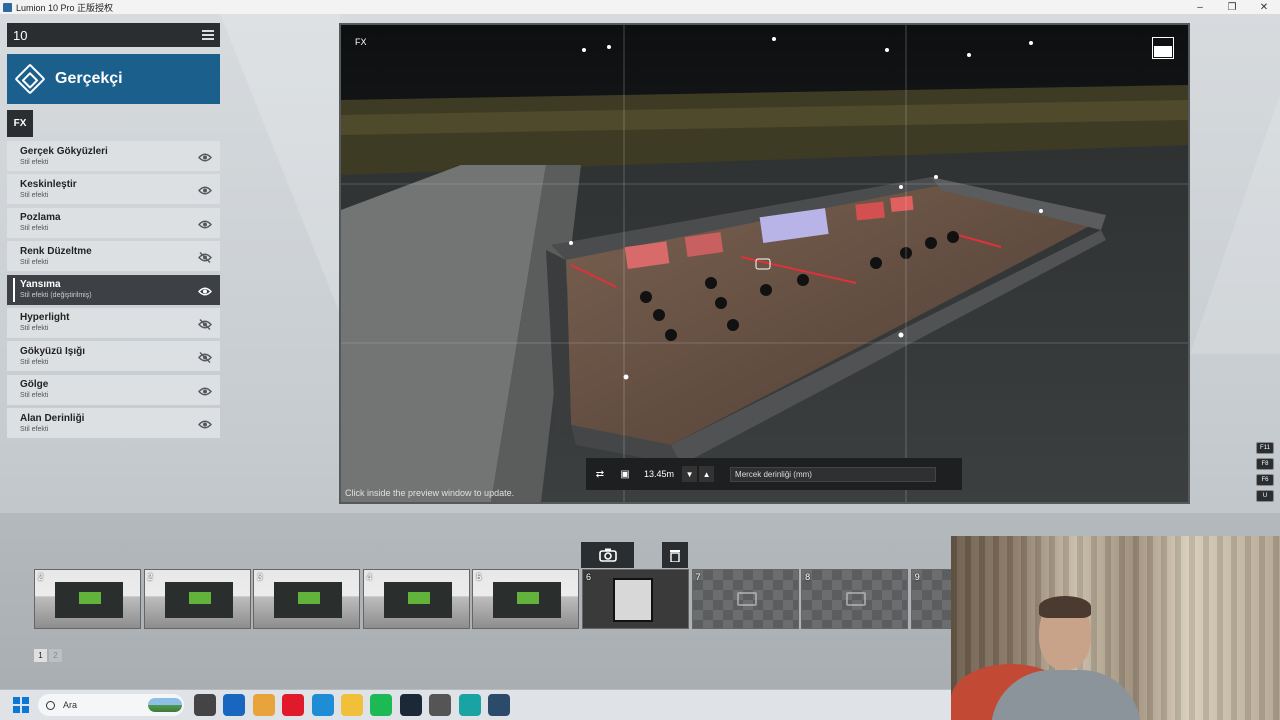  What do you see at coordinates (707, 474) in the screenshot?
I see `arrow-up-button: ▲` at bounding box center [707, 474].